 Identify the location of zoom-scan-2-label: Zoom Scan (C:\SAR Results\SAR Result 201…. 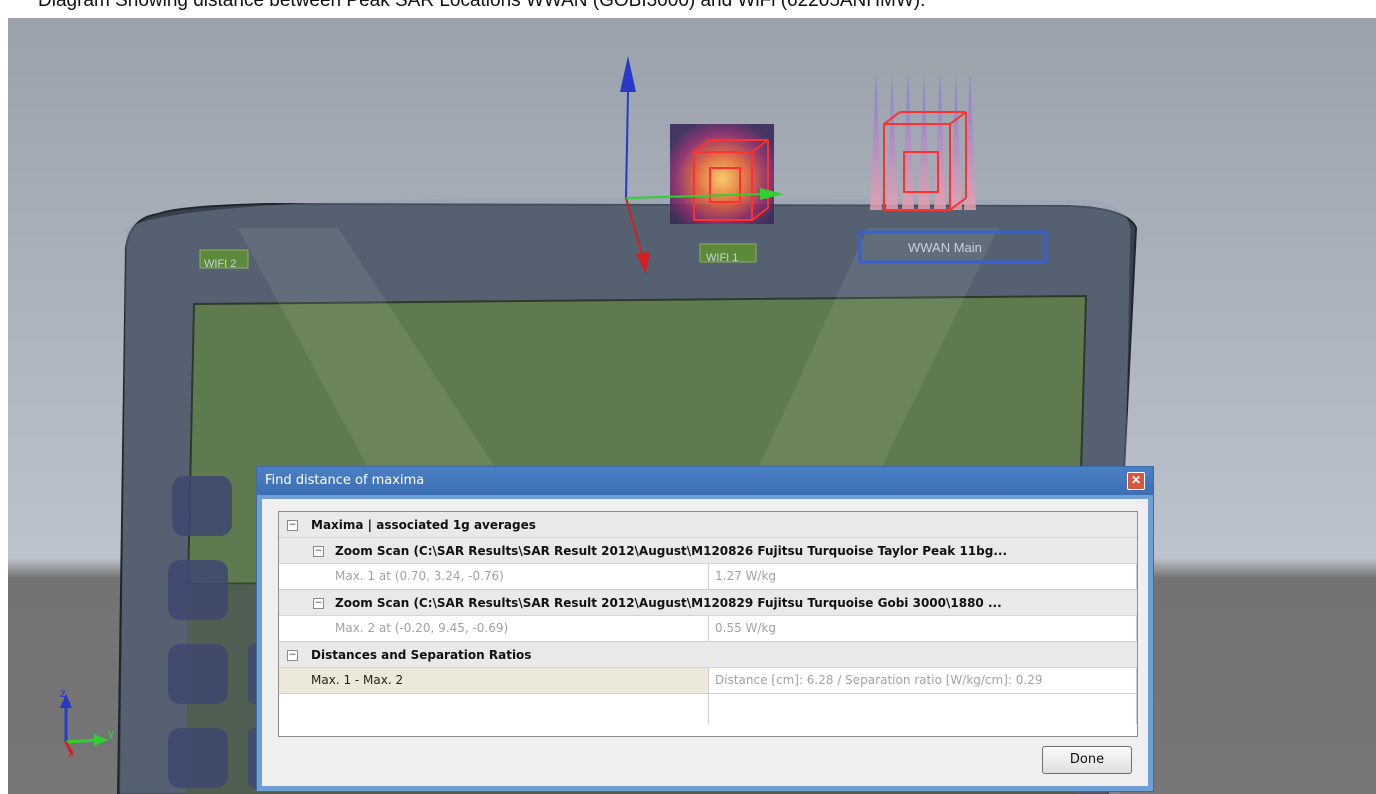
(668, 603).